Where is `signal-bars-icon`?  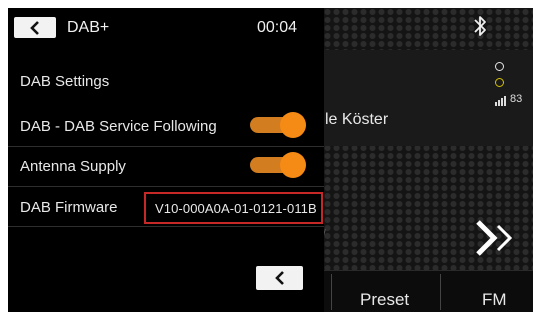
signal-bars-icon is located at coordinates (502, 100).